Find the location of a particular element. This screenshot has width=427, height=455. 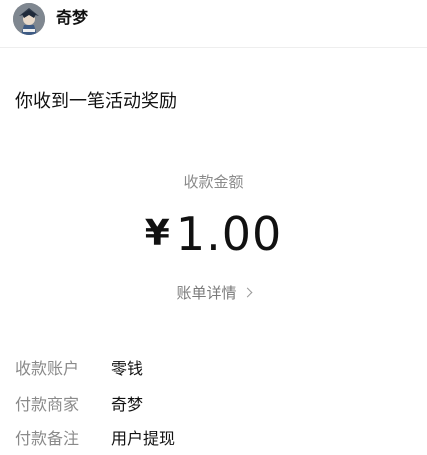

currency-symbol: ¥ is located at coordinates (157, 233).